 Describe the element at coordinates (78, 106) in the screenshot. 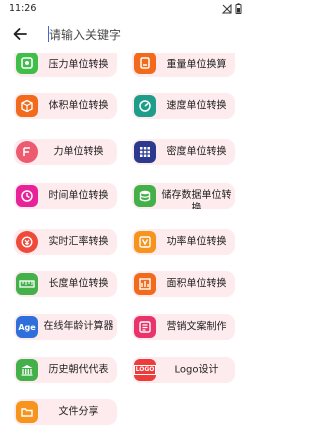

I see `tool-label: 体积单位转换` at that location.